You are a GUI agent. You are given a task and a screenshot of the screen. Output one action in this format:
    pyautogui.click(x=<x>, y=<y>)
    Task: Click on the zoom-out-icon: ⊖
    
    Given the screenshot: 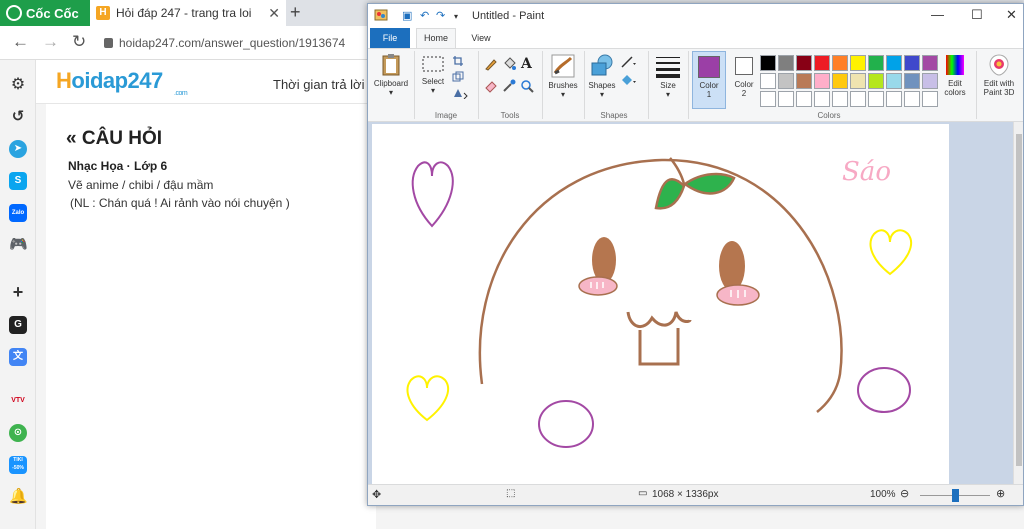 What is the action you would take?
    pyautogui.click(x=904, y=493)
    